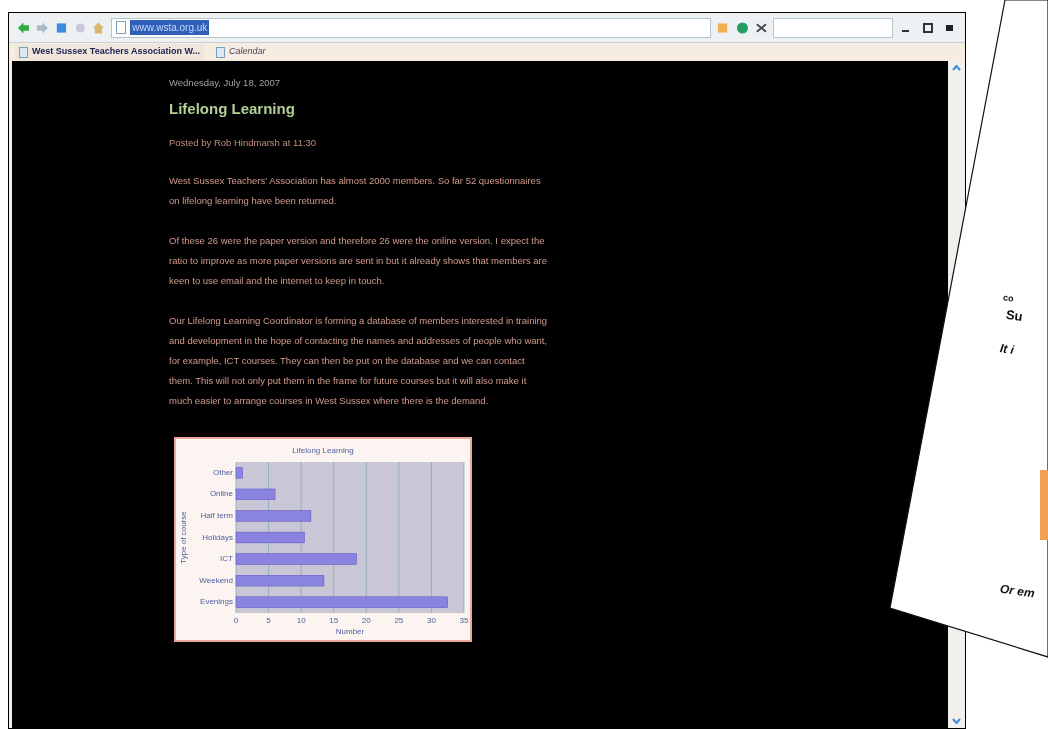 The width and height of the screenshot is (1048, 729). Describe the element at coordinates (431, 620) in the screenshot. I see `tick-label: 30` at that location.